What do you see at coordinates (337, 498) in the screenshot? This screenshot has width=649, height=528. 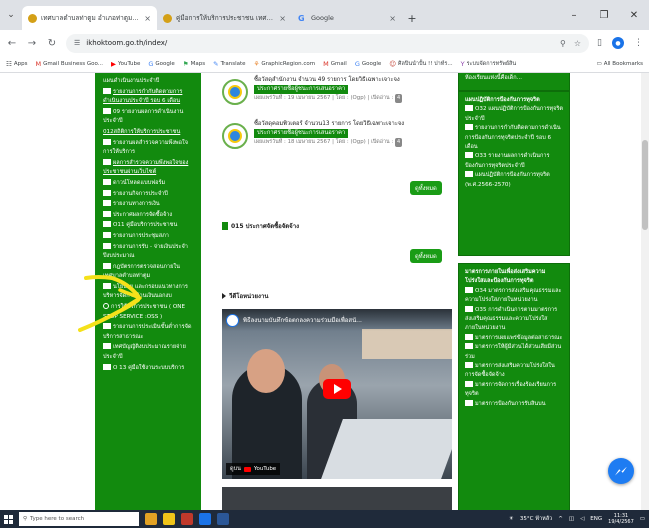 I see `second-video-embed` at bounding box center [337, 498].